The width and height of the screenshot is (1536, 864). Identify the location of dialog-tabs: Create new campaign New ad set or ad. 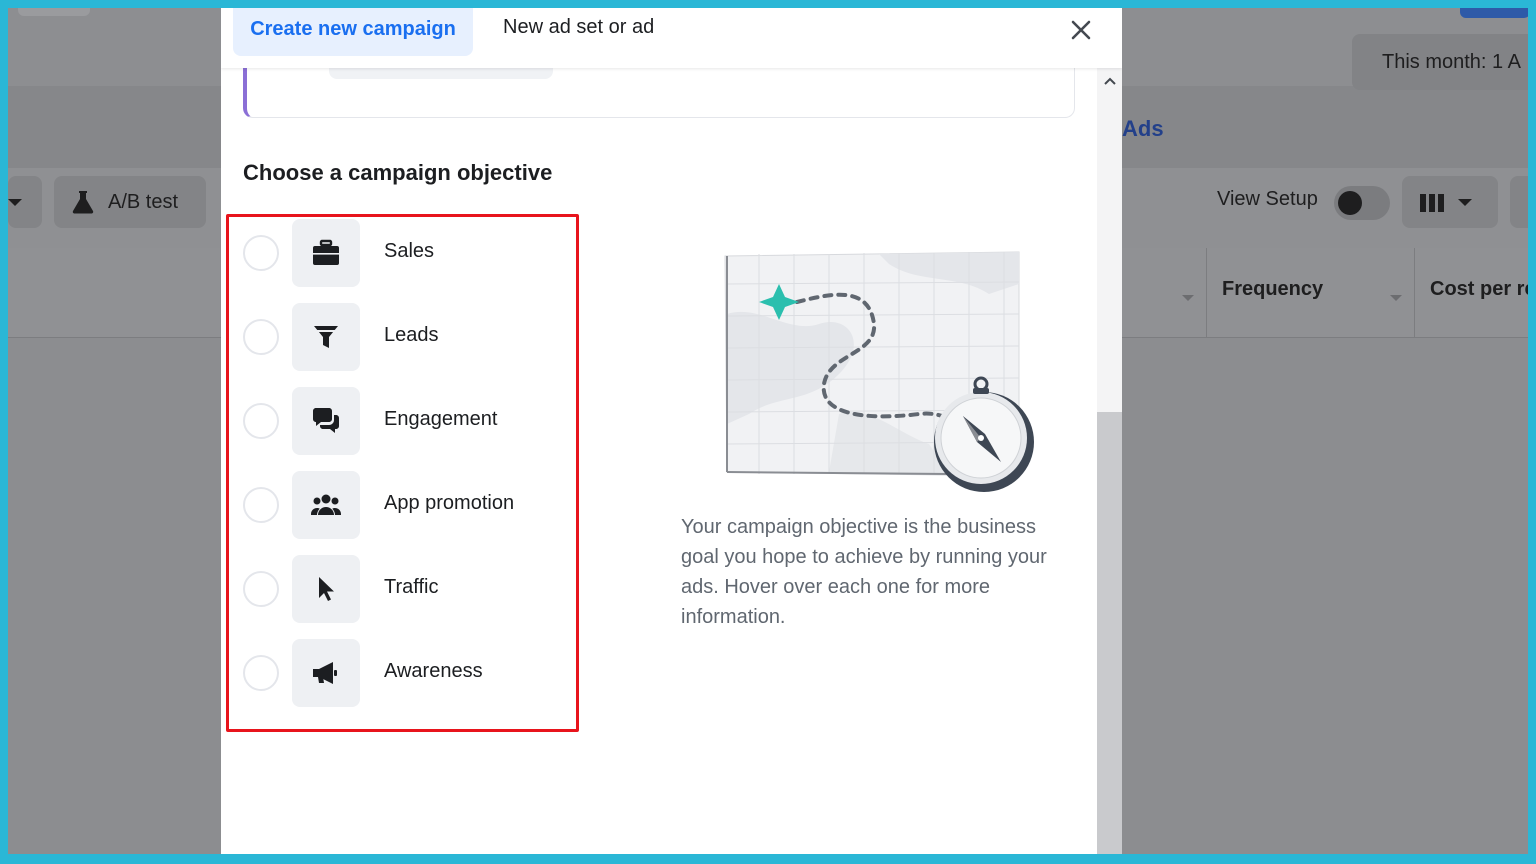
(671, 38).